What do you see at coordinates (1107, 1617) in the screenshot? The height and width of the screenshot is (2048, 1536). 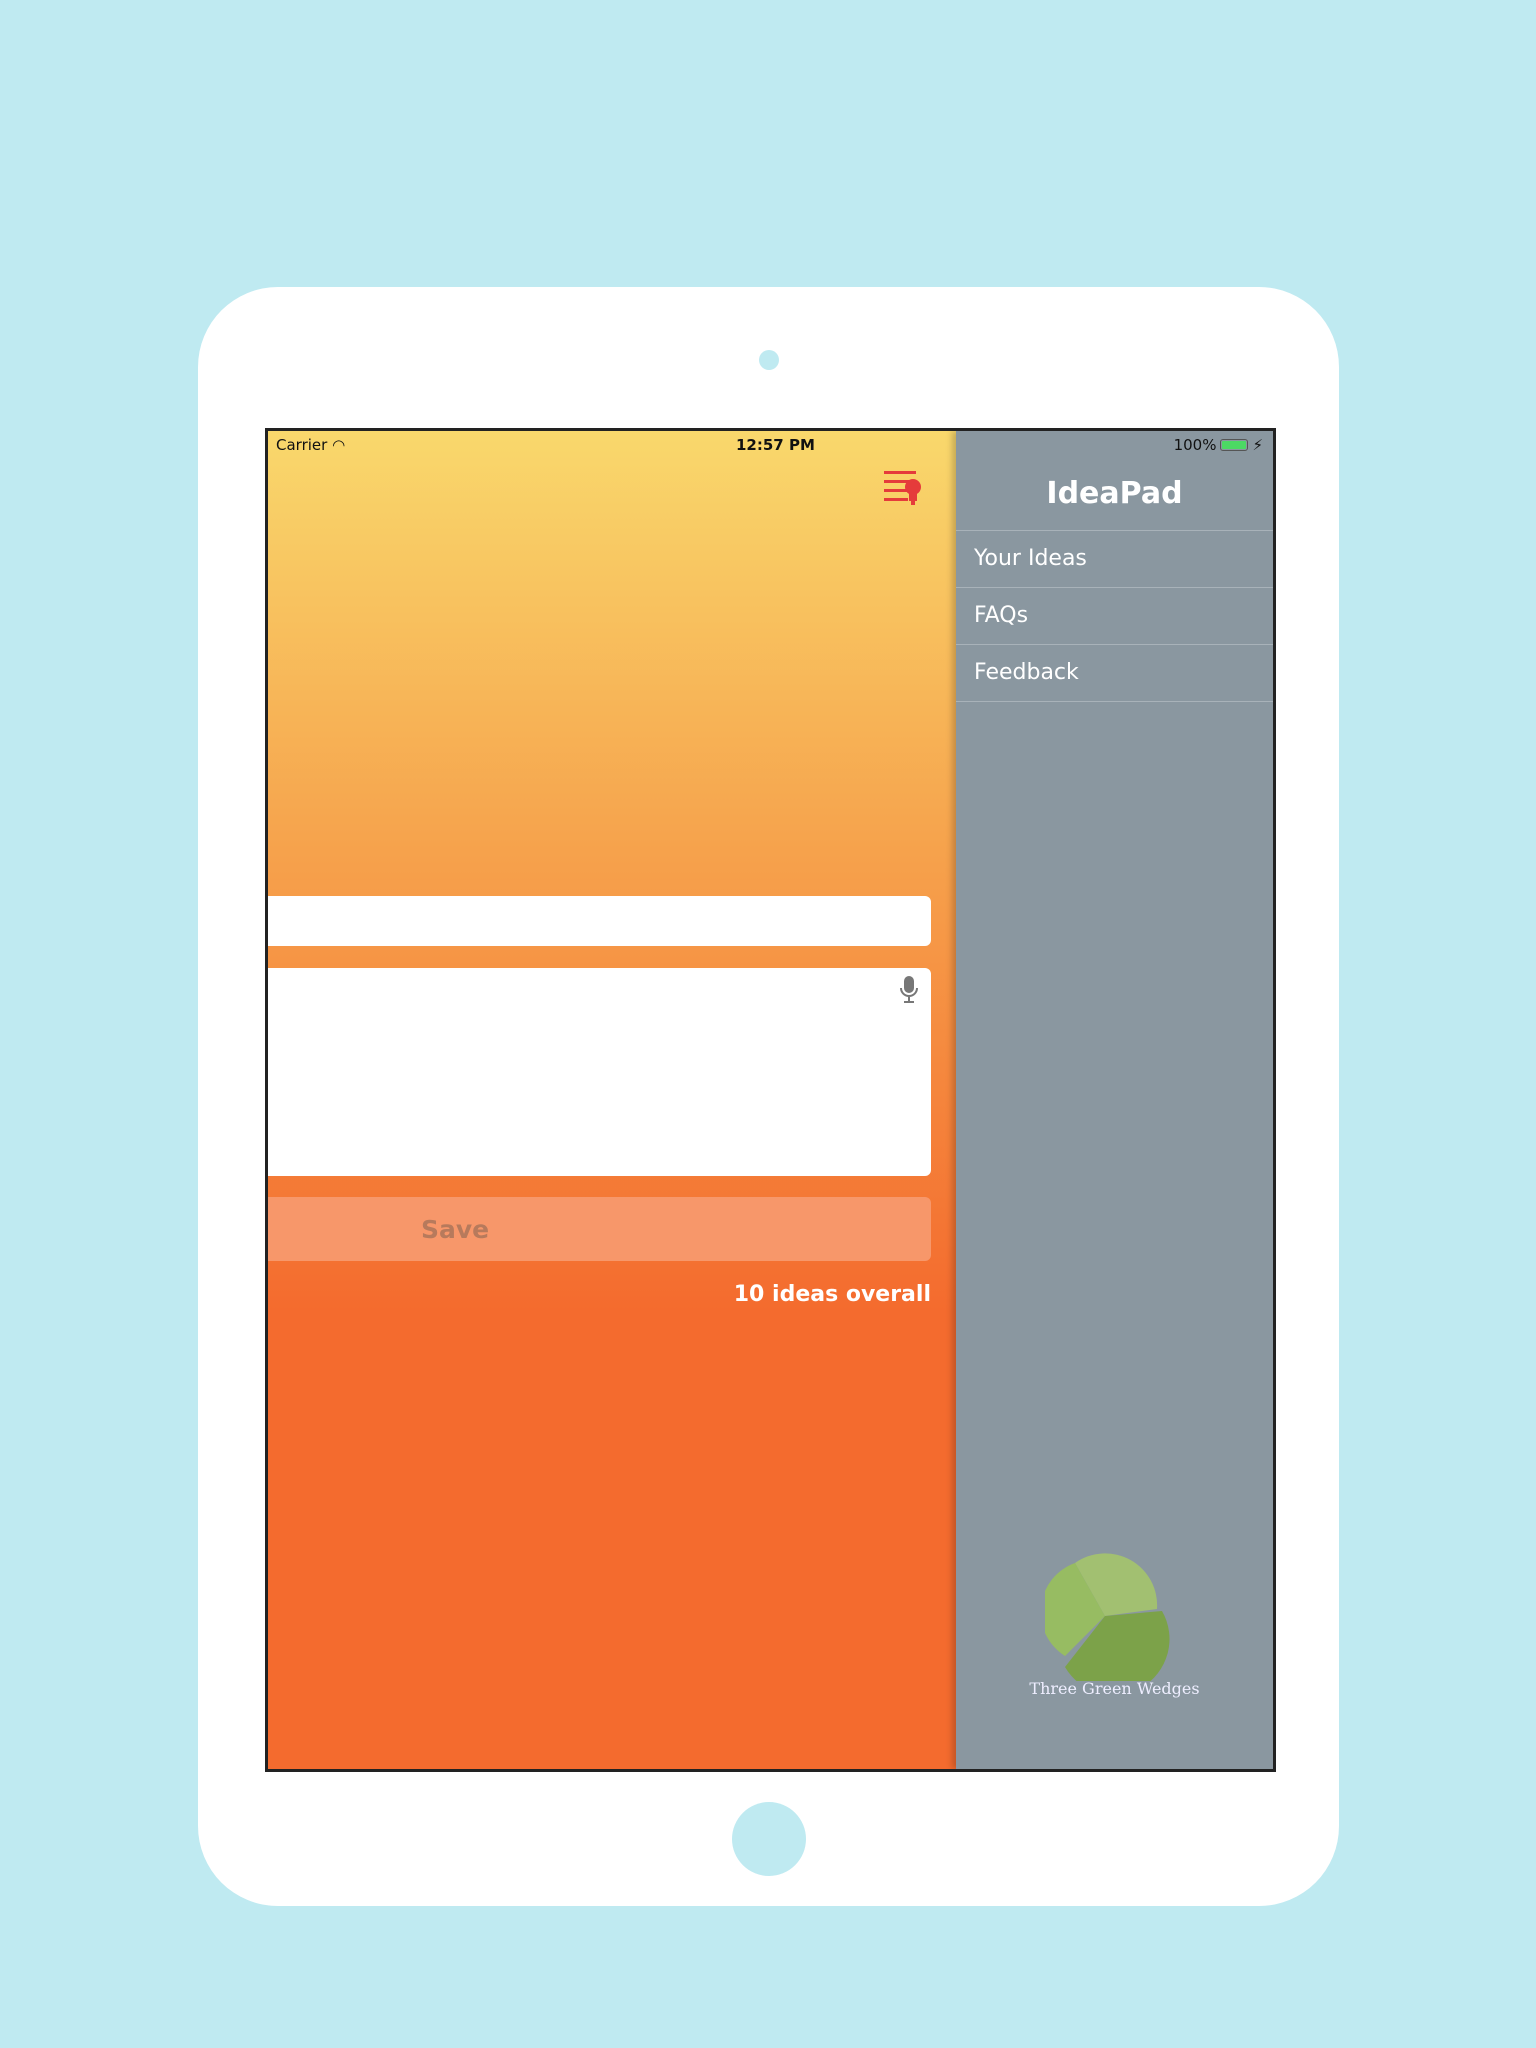 I see `three-green-wedges-logo` at bounding box center [1107, 1617].